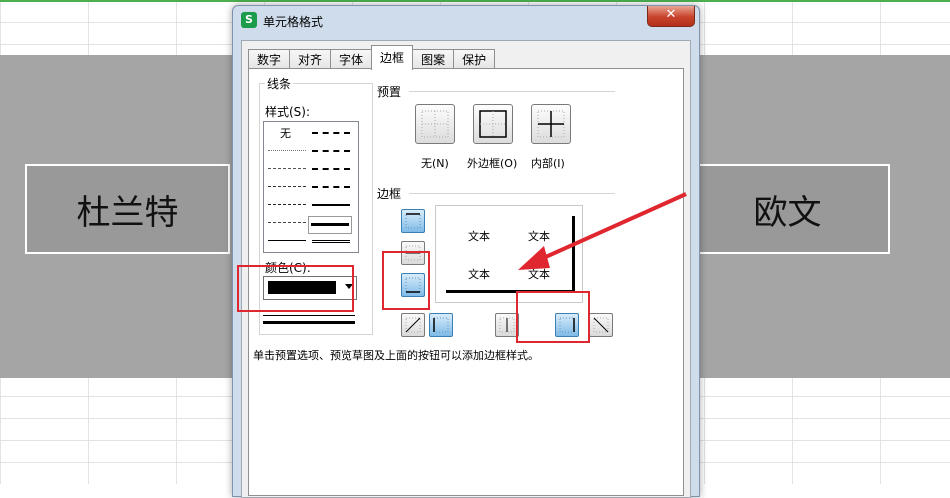  What do you see at coordinates (330, 225) in the screenshot?
I see `style-thick-selected` at bounding box center [330, 225].